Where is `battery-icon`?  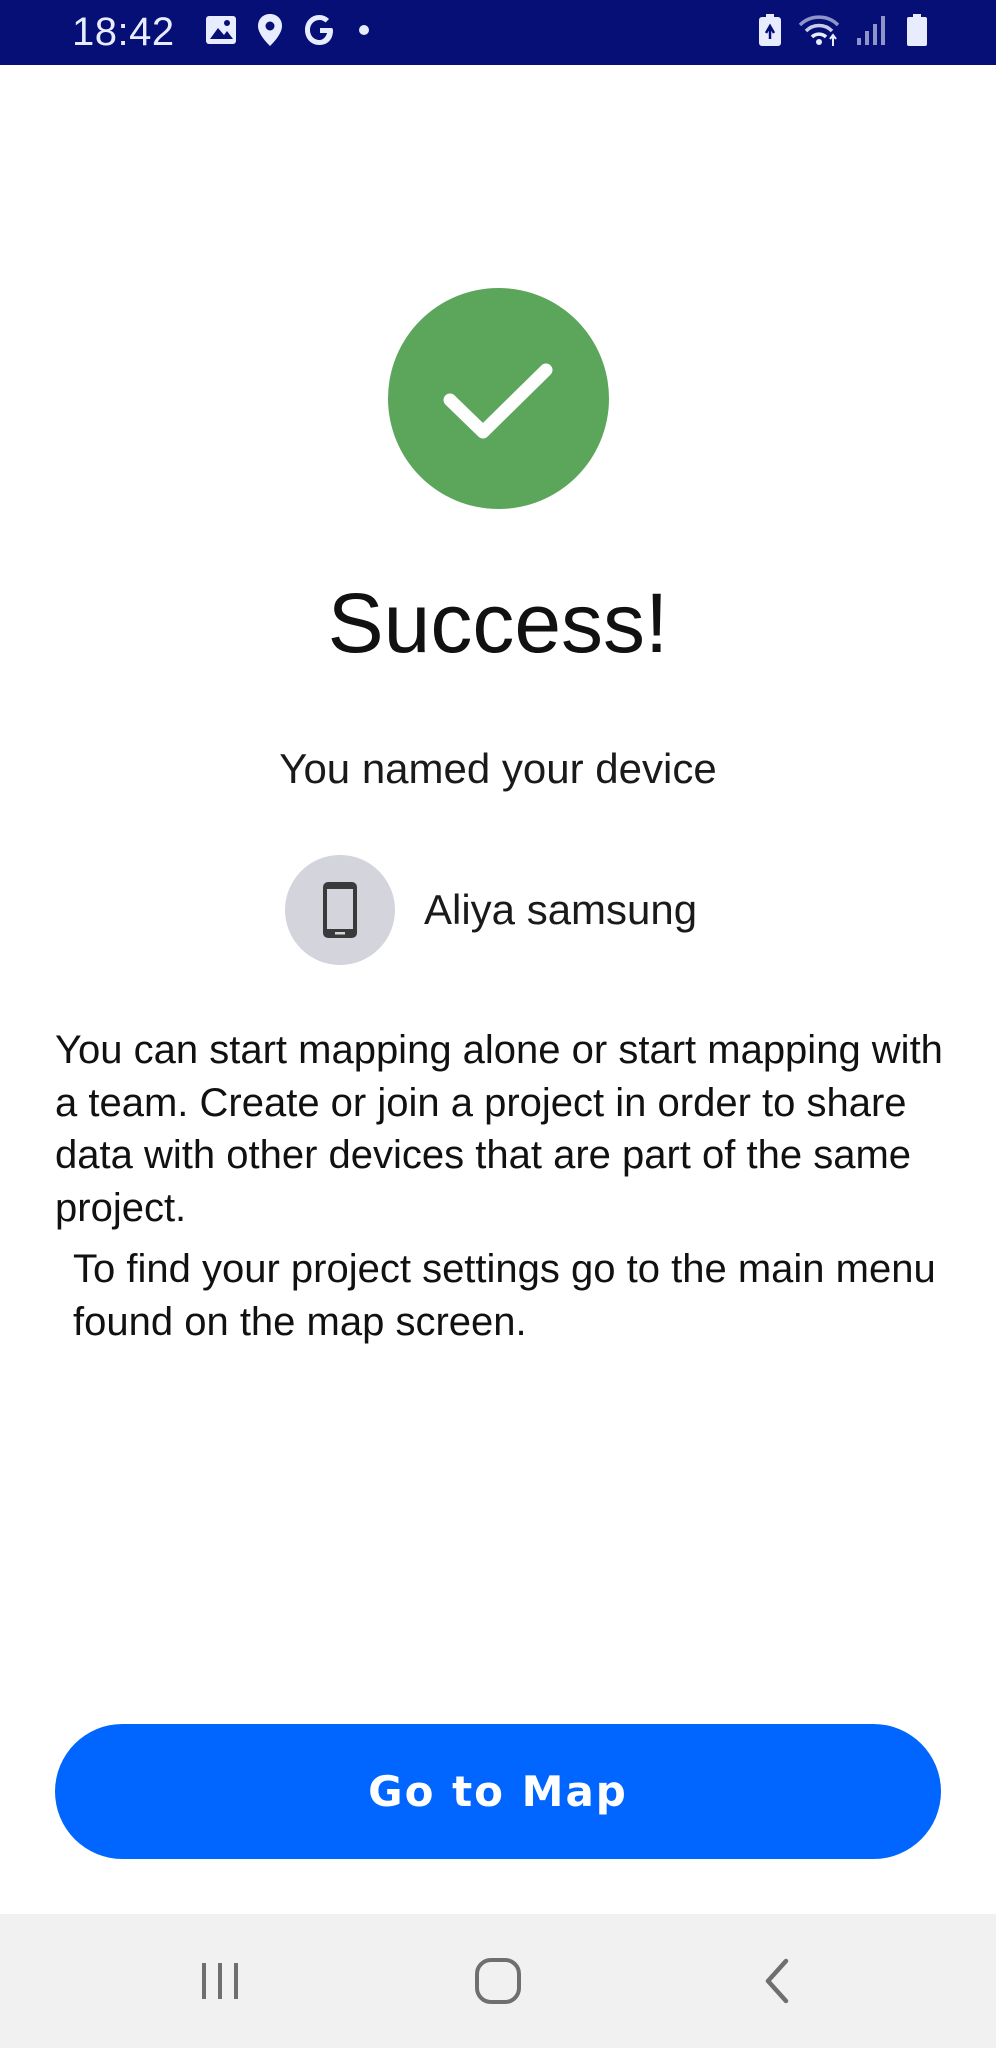 battery-icon is located at coordinates (917, 32).